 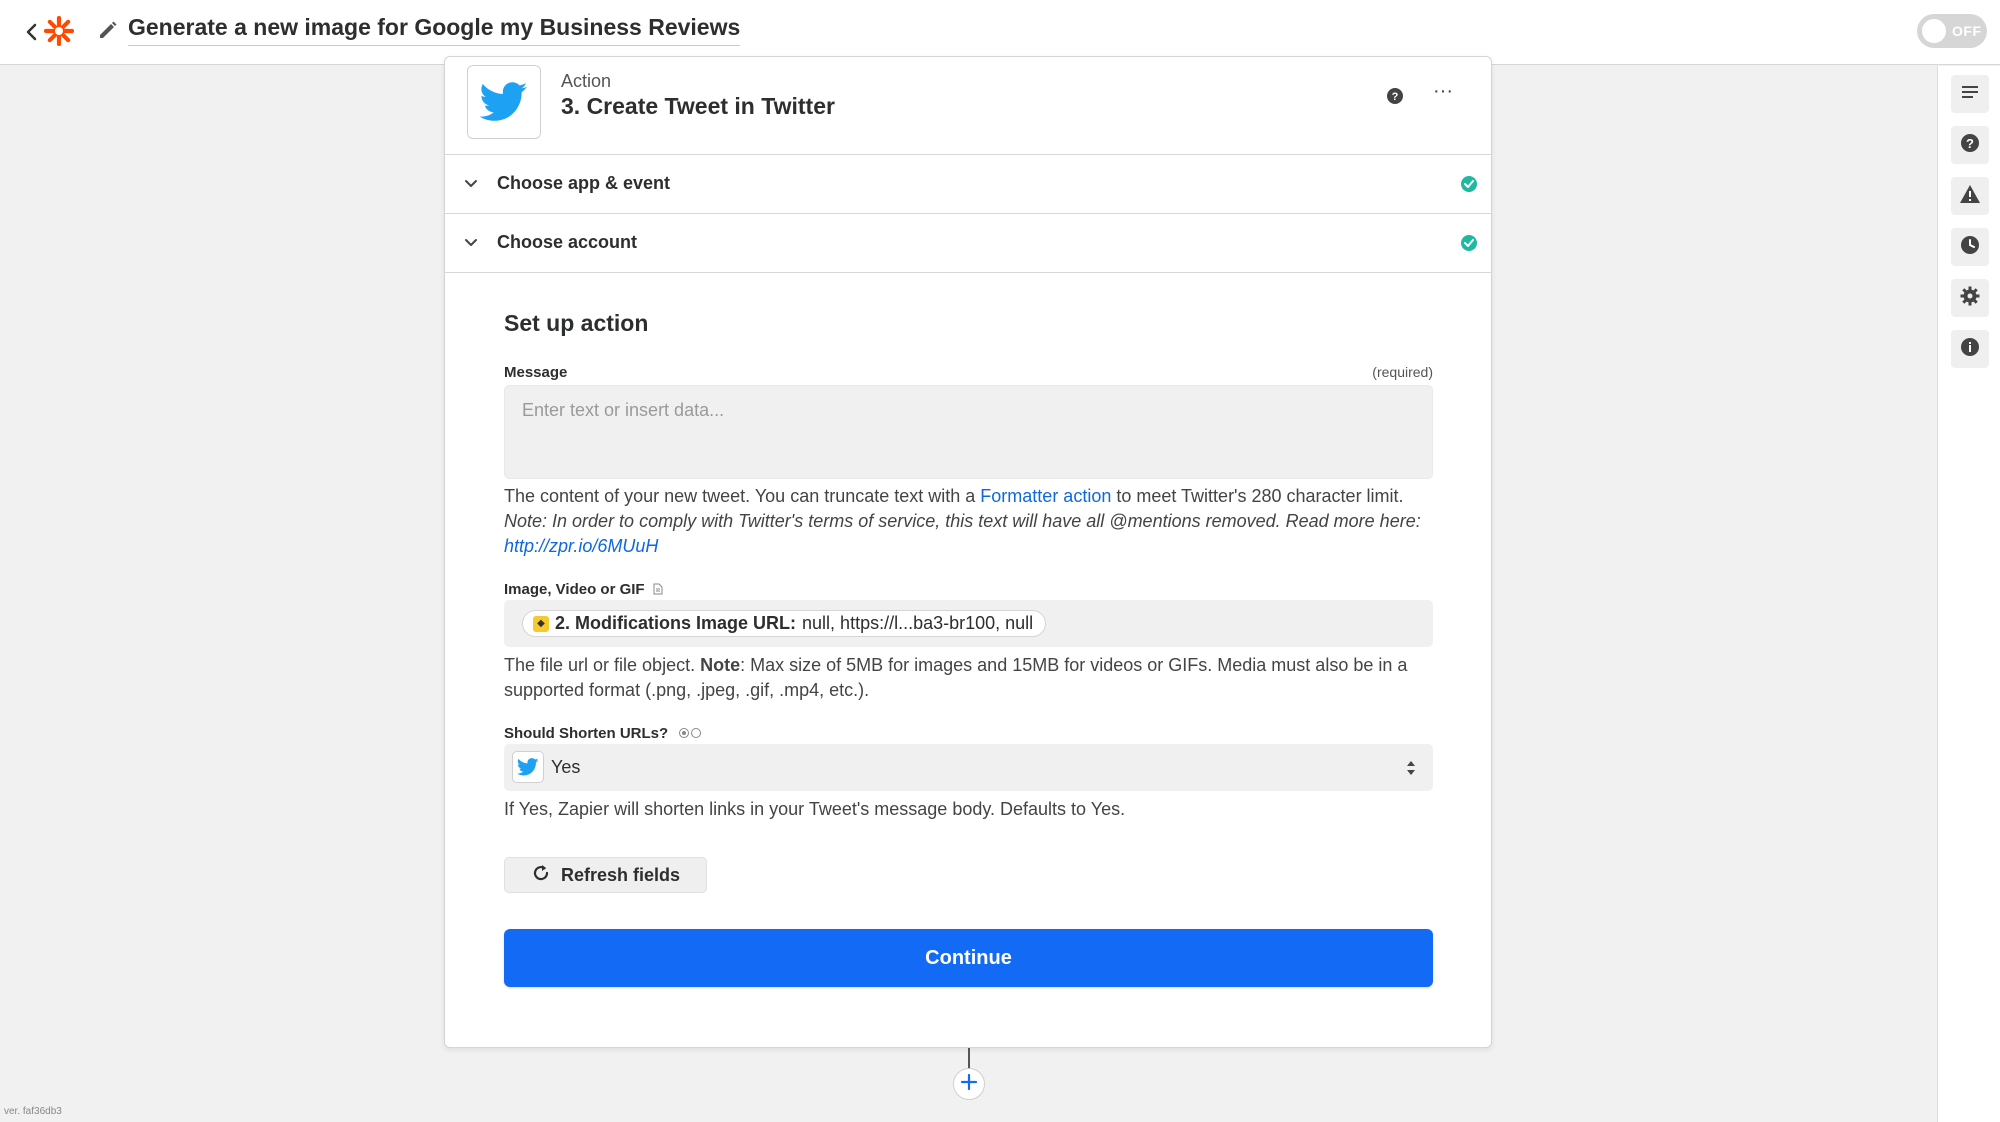 I want to click on zap-on-off-toggle: OFF, so click(x=1952, y=31).